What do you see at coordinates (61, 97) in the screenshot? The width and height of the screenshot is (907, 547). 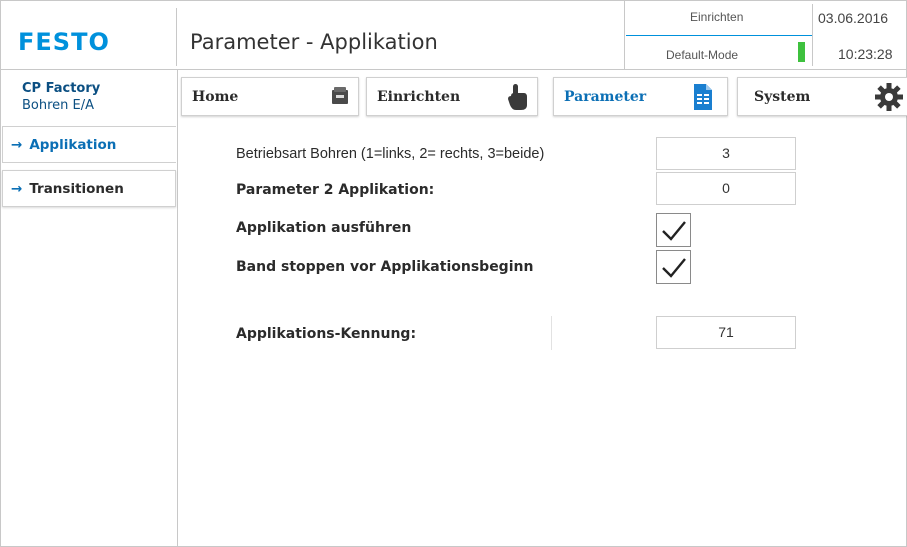 I see `station-label: CP Factory Bohren E/A` at bounding box center [61, 97].